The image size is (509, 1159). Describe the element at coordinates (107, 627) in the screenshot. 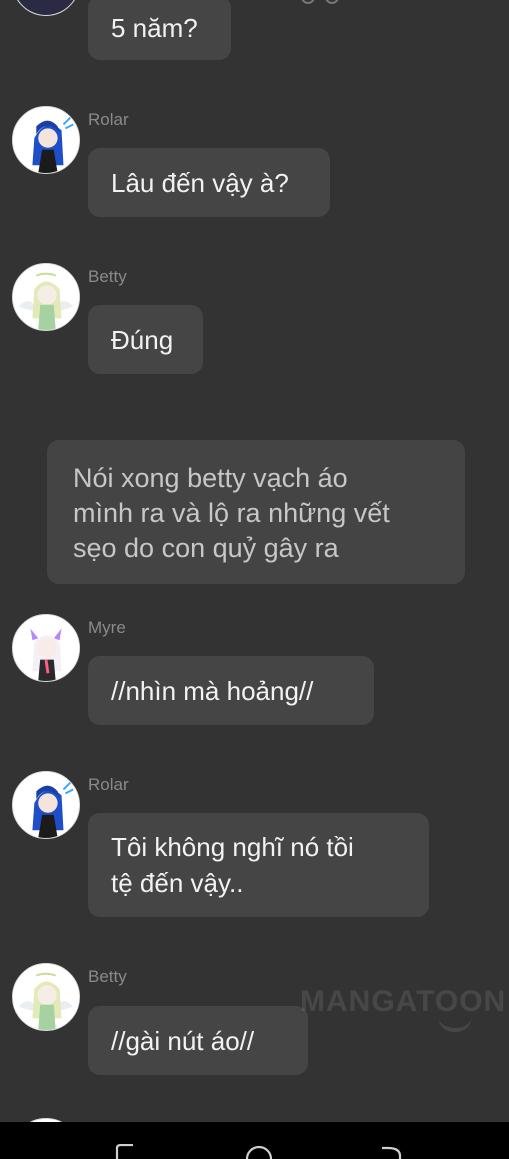

I see `sender-name: Myre` at that location.